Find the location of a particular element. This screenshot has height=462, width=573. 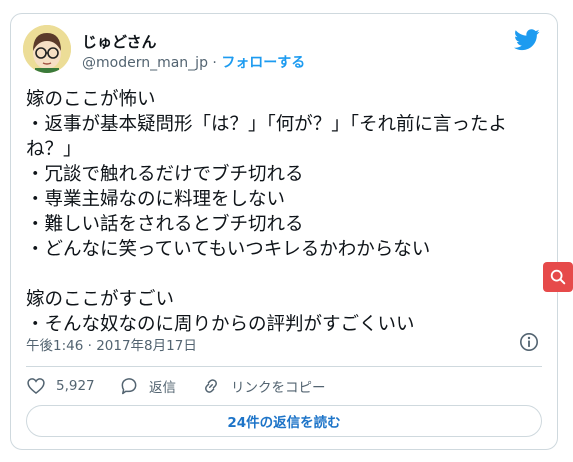

avatar-illustration is located at coordinates (47, 49).